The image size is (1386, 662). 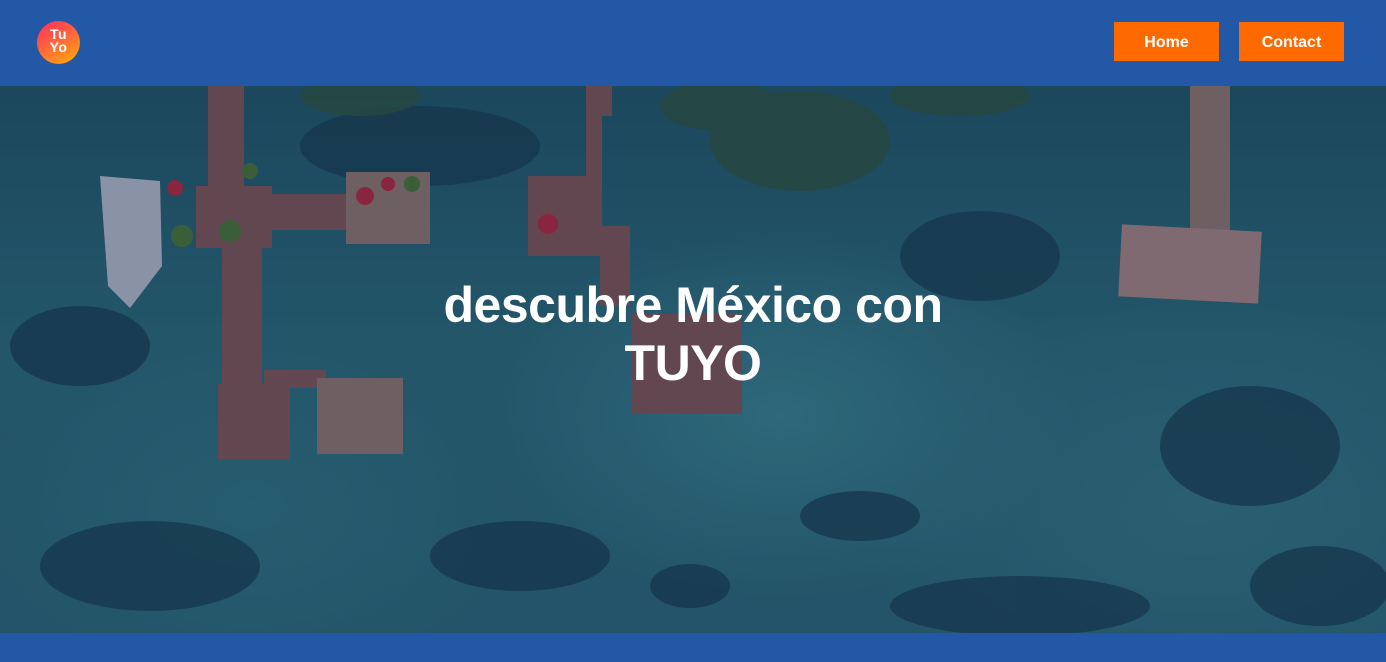 What do you see at coordinates (693, 43) in the screenshot?
I see `site-header: Tu Yo Home Contact` at bounding box center [693, 43].